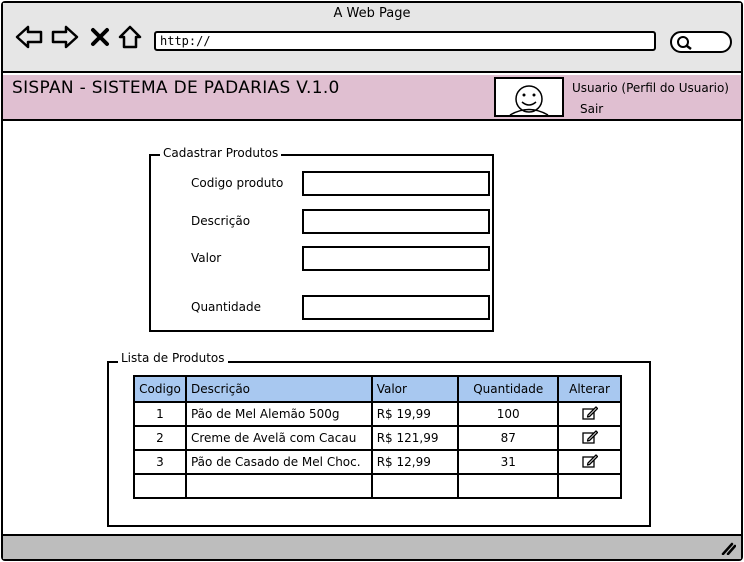 The image size is (744, 562). What do you see at coordinates (278, 462) in the screenshot?
I see `cell-descricao: Pão de Casado de Mel Choc.` at bounding box center [278, 462].